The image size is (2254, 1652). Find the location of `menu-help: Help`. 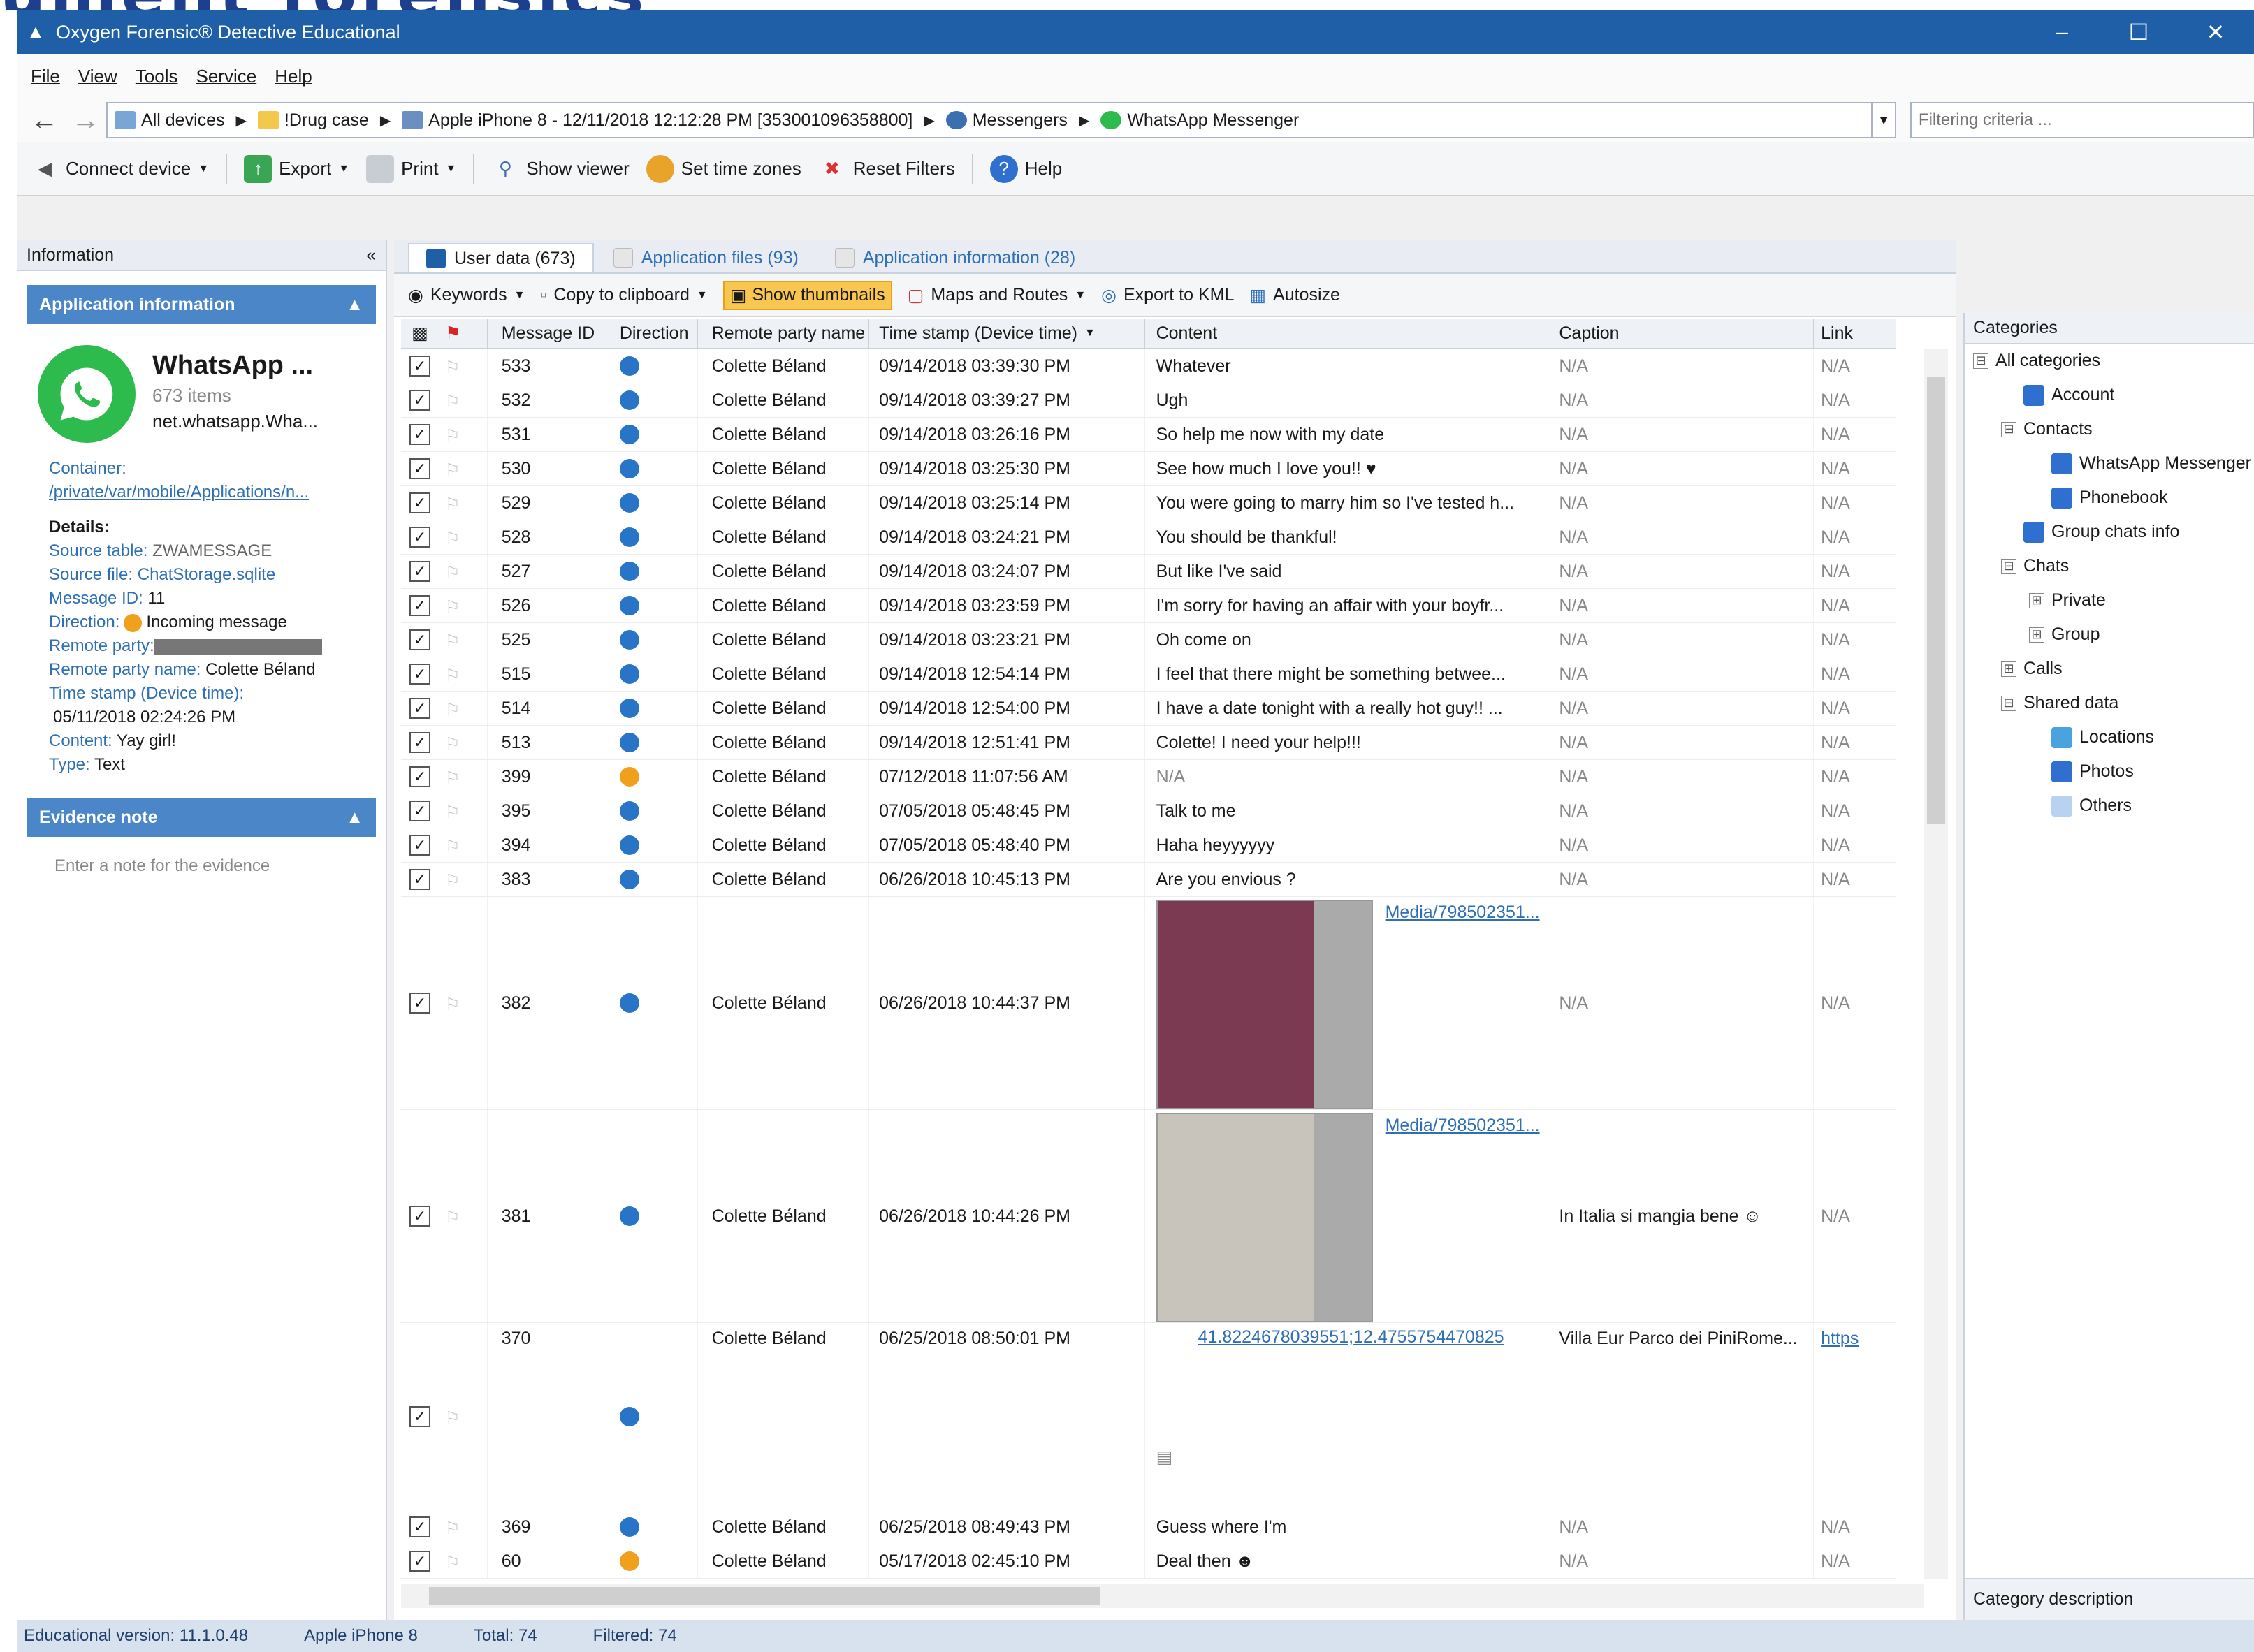

menu-help: Help is located at coordinates (293, 76).